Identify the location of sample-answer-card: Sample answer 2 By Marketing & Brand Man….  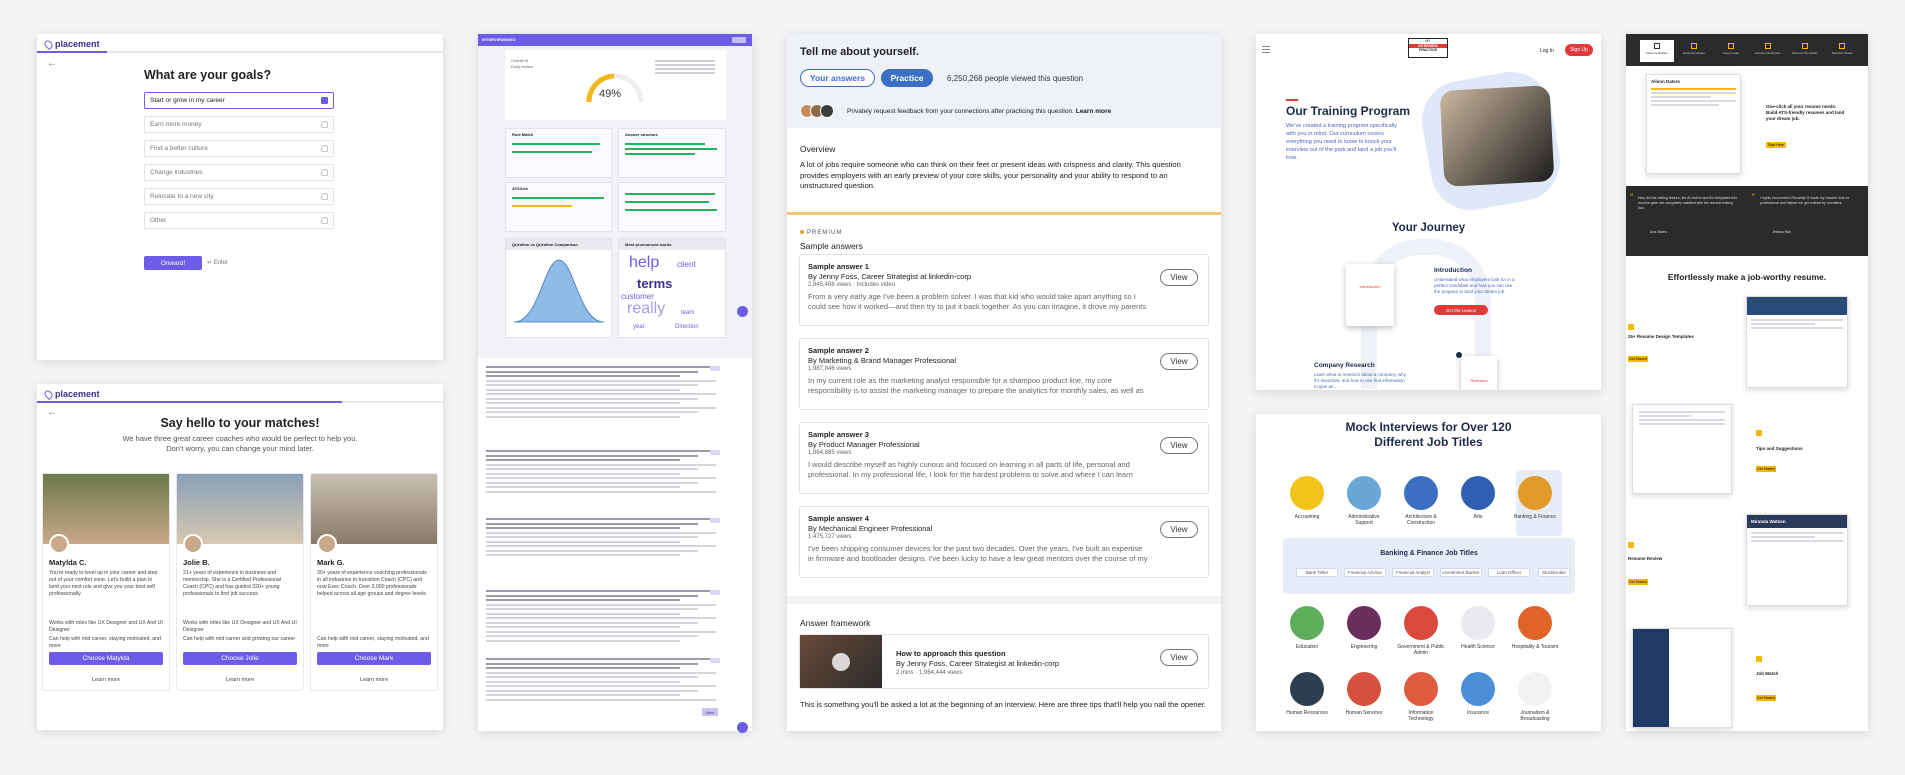
(1004, 374).